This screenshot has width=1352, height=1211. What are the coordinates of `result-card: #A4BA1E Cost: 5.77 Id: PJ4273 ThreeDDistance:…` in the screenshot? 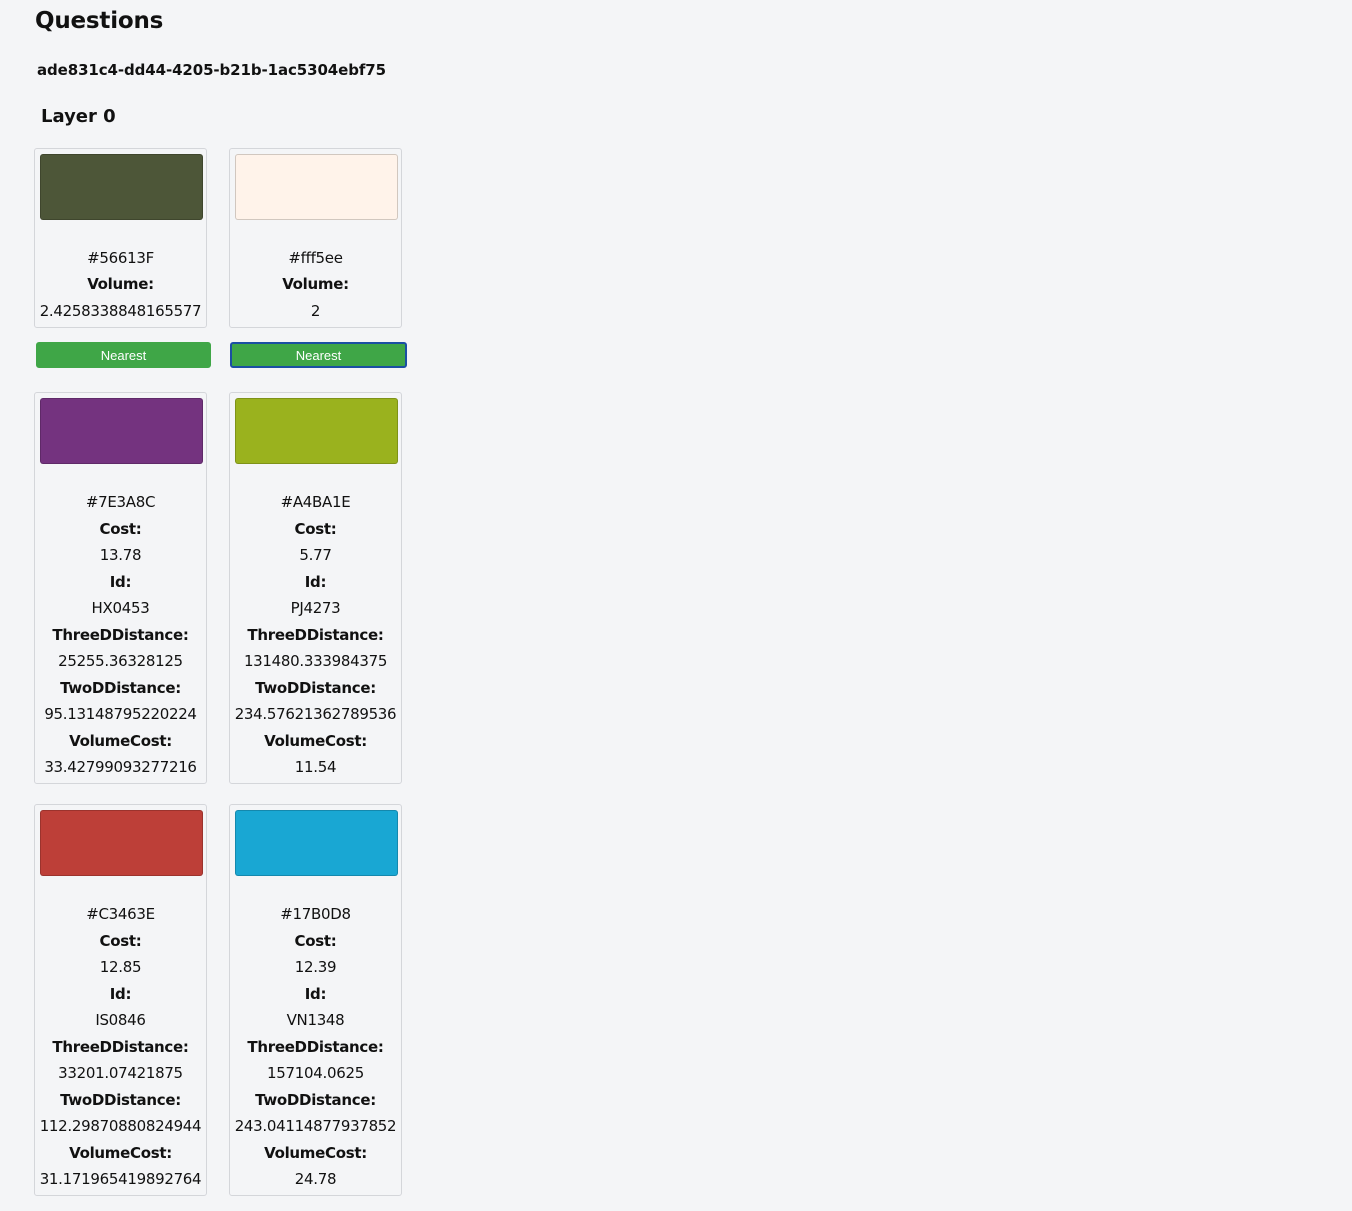 It's located at (315, 588).